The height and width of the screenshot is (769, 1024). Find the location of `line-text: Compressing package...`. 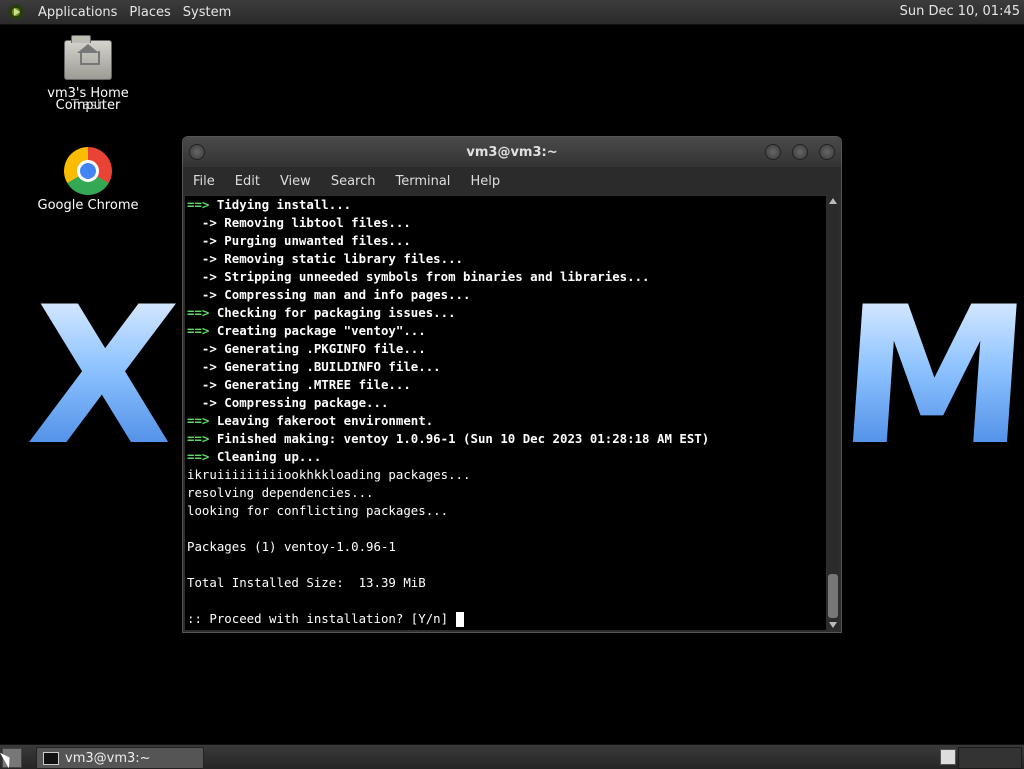

line-text: Compressing package... is located at coordinates (302, 402).